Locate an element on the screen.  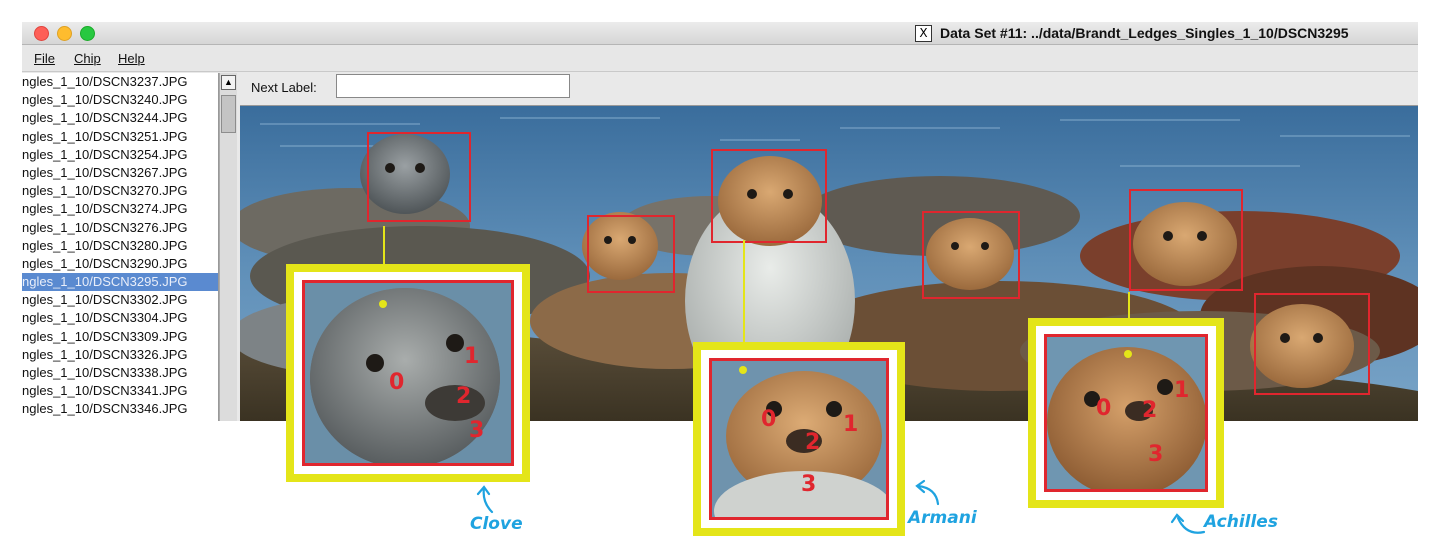
armani-callout: 0 1 2 3 is located at coordinates (799, 439).